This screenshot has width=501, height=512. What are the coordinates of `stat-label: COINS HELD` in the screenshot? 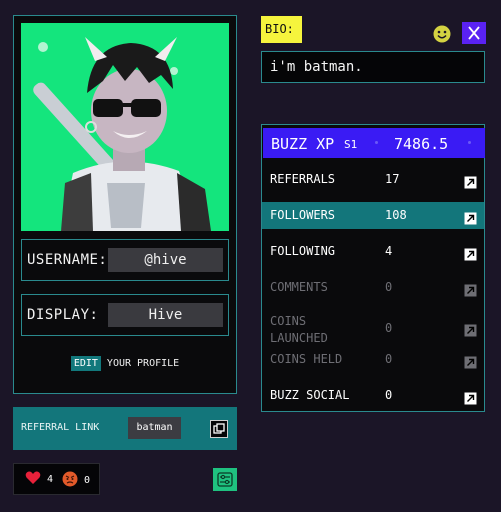 It's located at (306, 359).